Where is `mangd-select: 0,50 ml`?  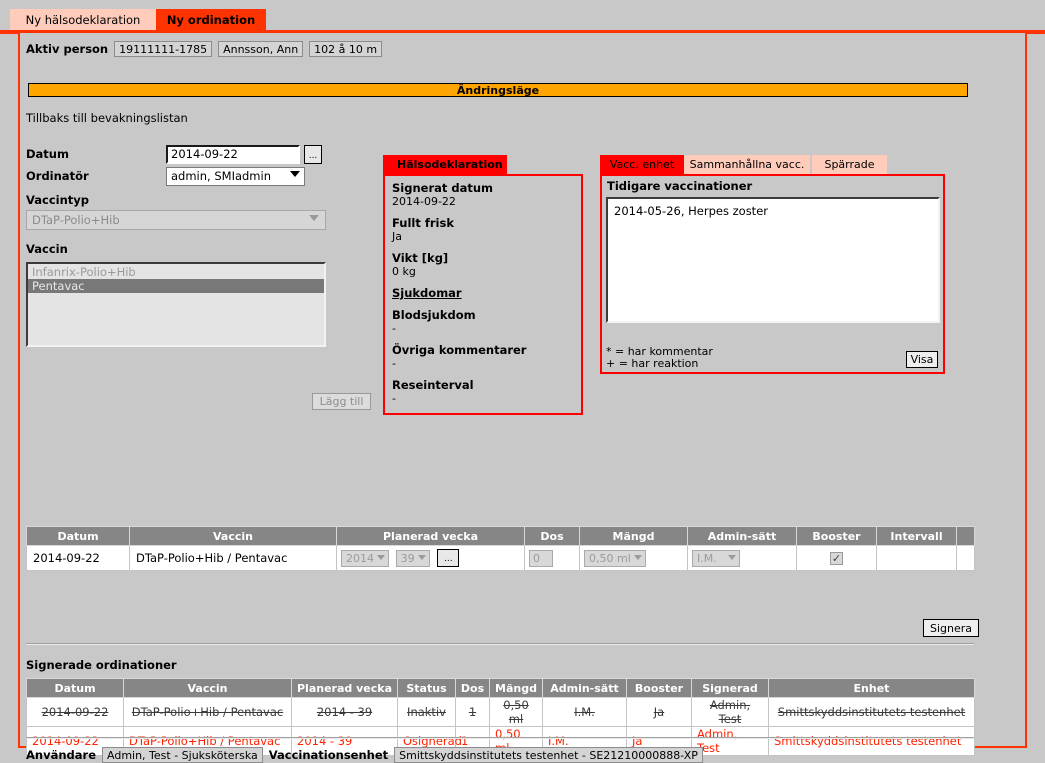
mangd-select: 0,50 ml is located at coordinates (615, 558).